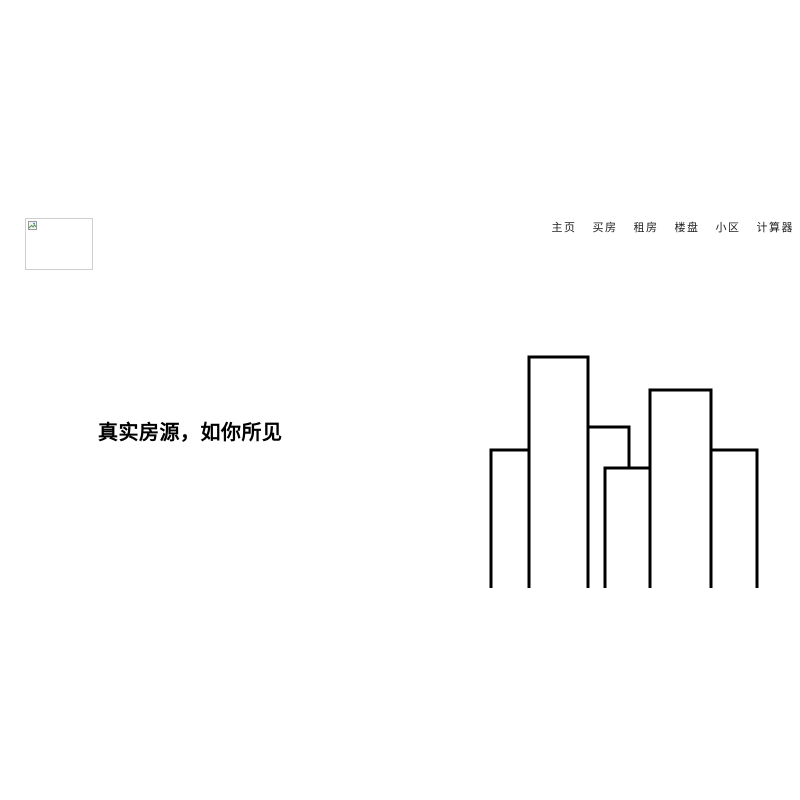  I want to click on site-logo, so click(59, 244).